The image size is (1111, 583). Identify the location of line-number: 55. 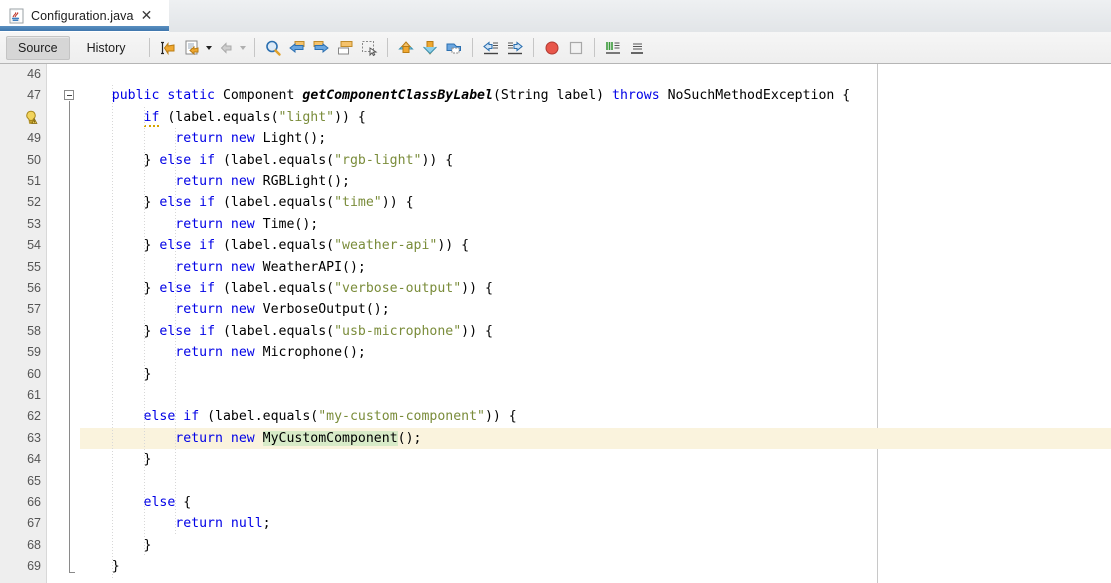
(34, 266).